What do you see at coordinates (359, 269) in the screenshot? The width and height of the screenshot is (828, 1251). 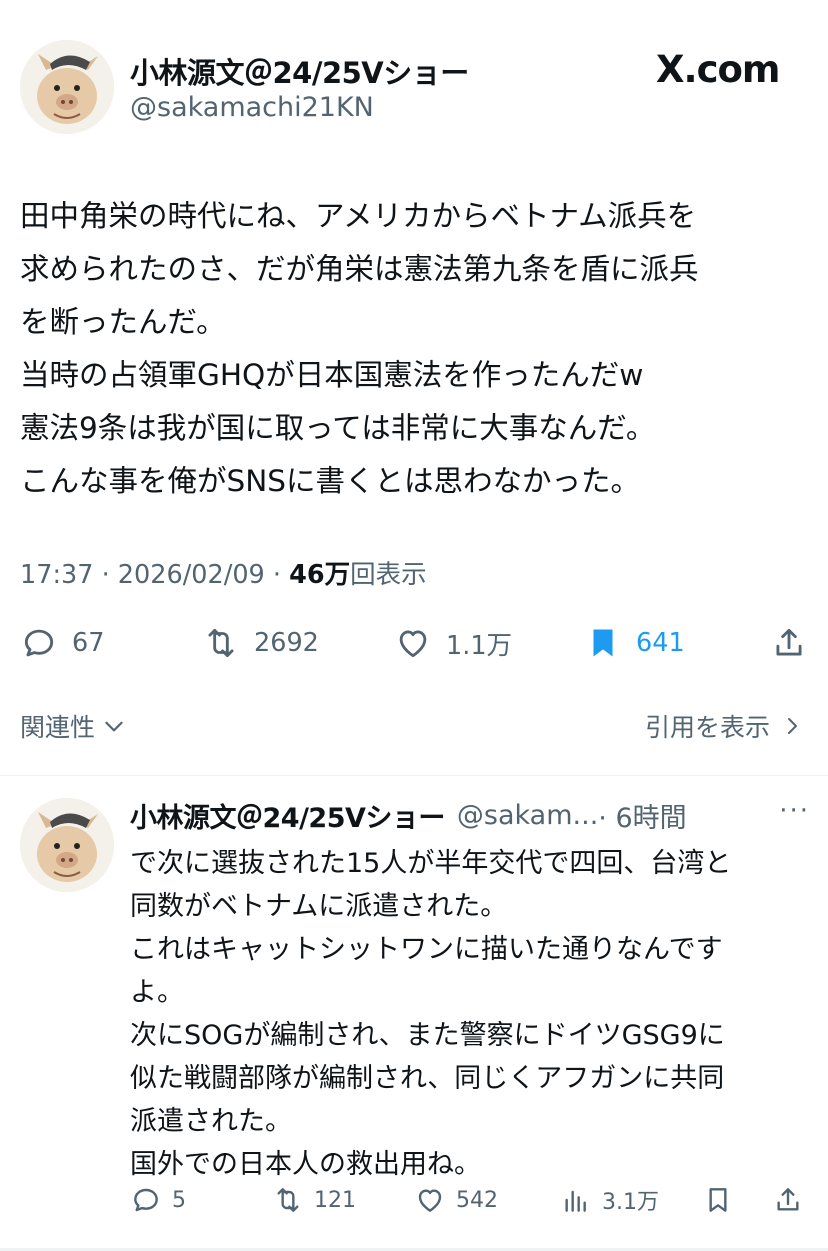 I see `tweet-line: 求められたのさ、だが角栄は憲法第九条を盾に派兵` at bounding box center [359, 269].